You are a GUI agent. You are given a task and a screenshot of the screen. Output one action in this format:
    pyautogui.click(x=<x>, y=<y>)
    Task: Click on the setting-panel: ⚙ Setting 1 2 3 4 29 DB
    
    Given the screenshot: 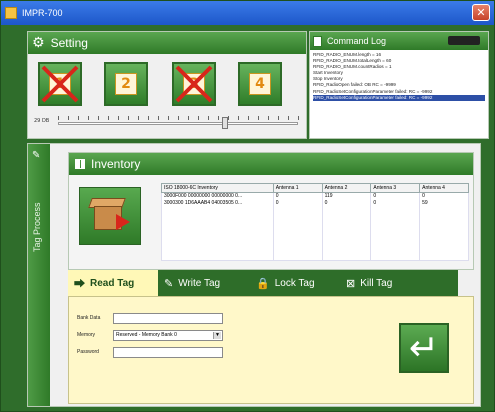 What is the action you would take?
    pyautogui.click(x=167, y=85)
    